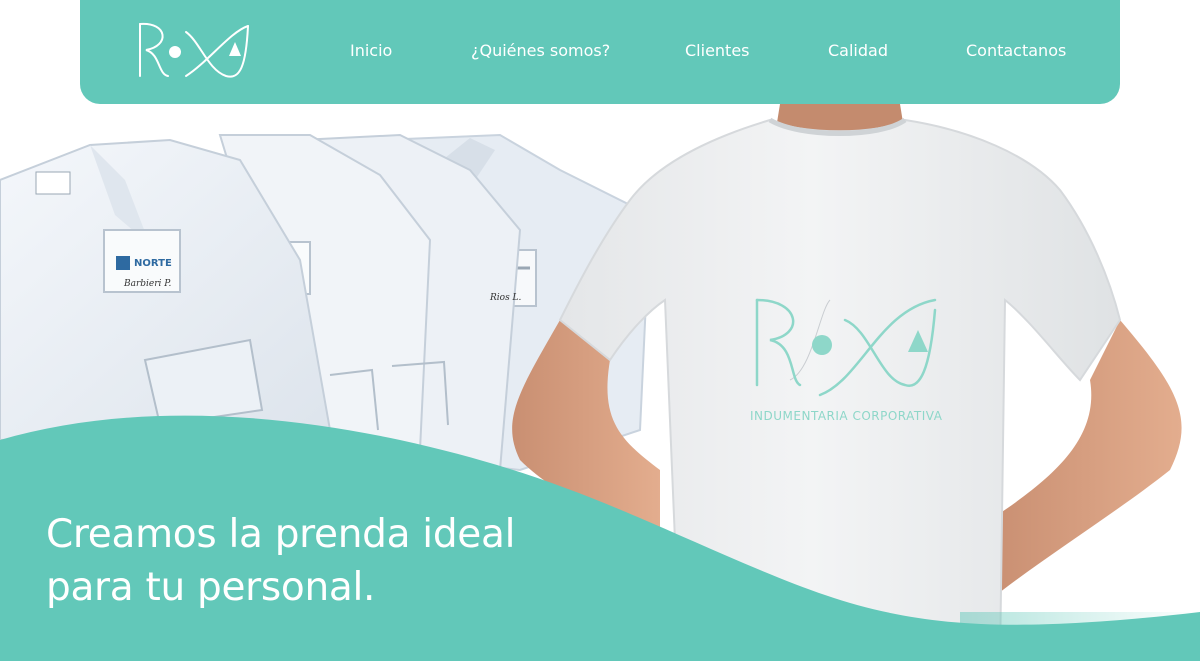 This screenshot has height=661, width=1200. I want to click on scrub-badge: NORTE, so click(153, 263).